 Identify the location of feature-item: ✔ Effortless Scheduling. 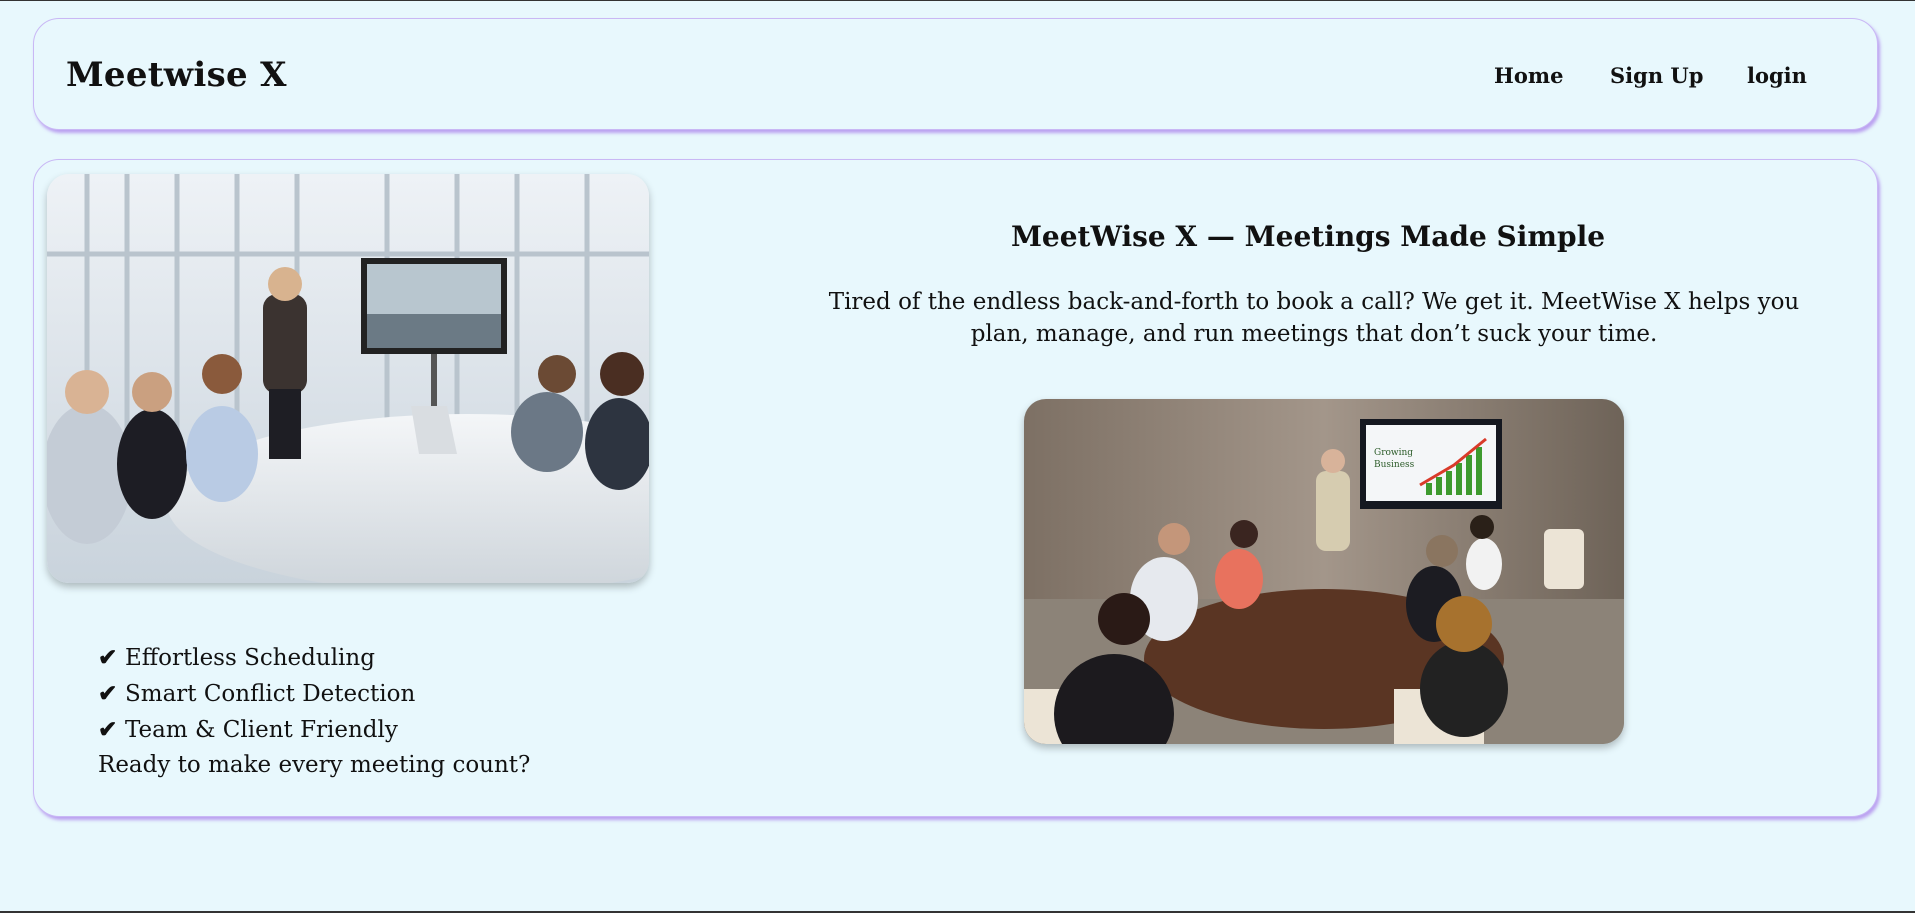
(348, 658).